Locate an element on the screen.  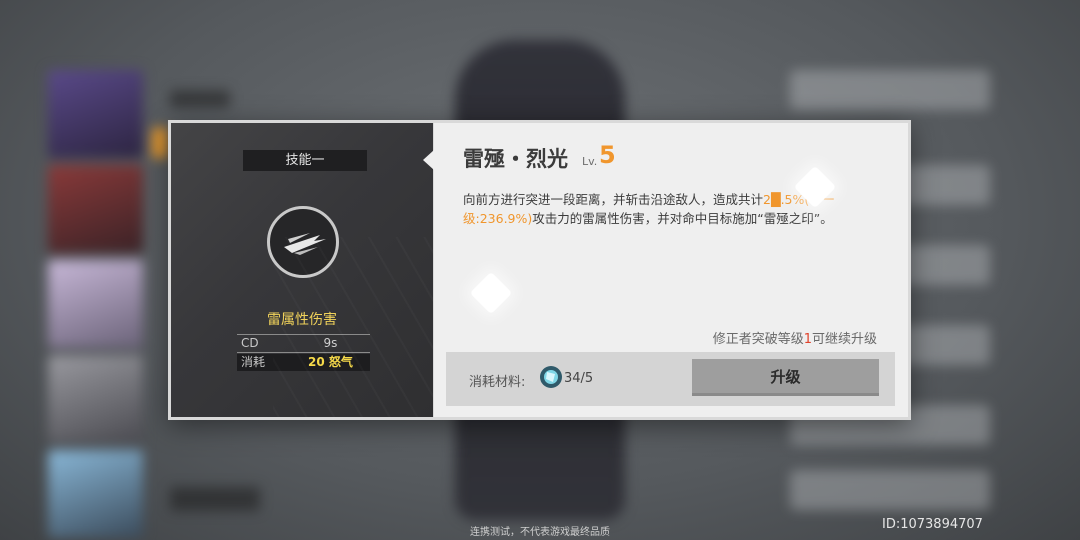
blurred-label is located at coordinates (200, 99).